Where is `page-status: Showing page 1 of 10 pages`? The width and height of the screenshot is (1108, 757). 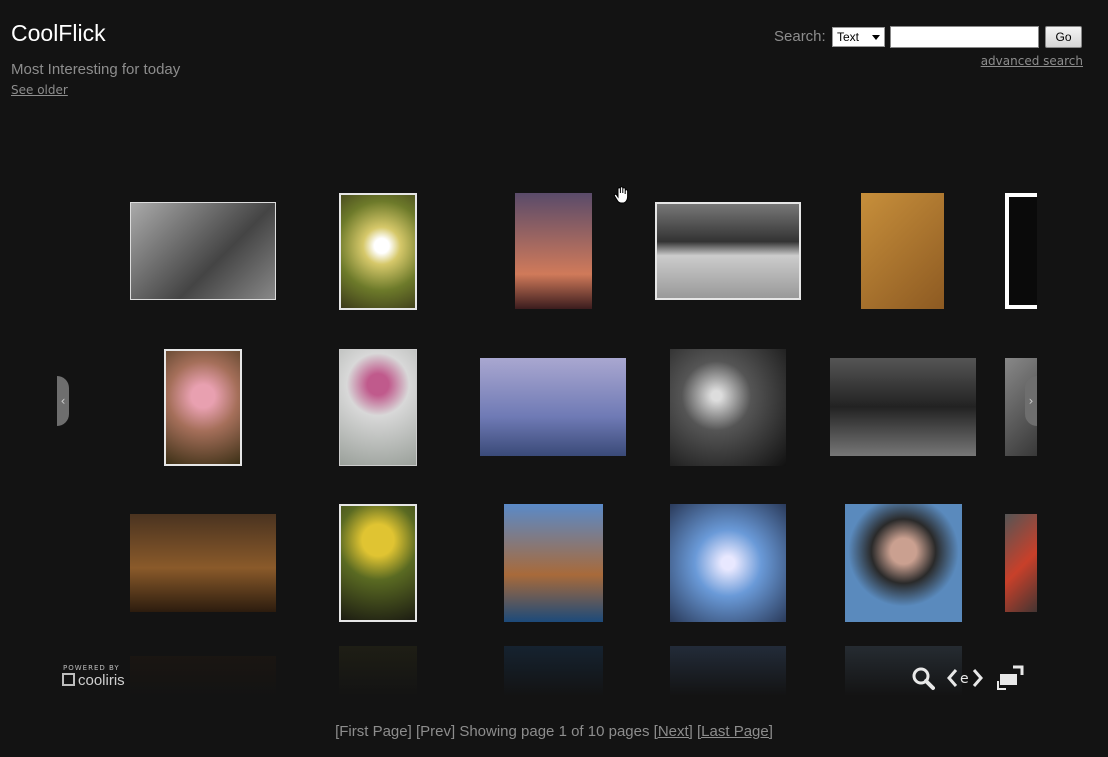
page-status: Showing page 1 of 10 pages is located at coordinates (554, 731).